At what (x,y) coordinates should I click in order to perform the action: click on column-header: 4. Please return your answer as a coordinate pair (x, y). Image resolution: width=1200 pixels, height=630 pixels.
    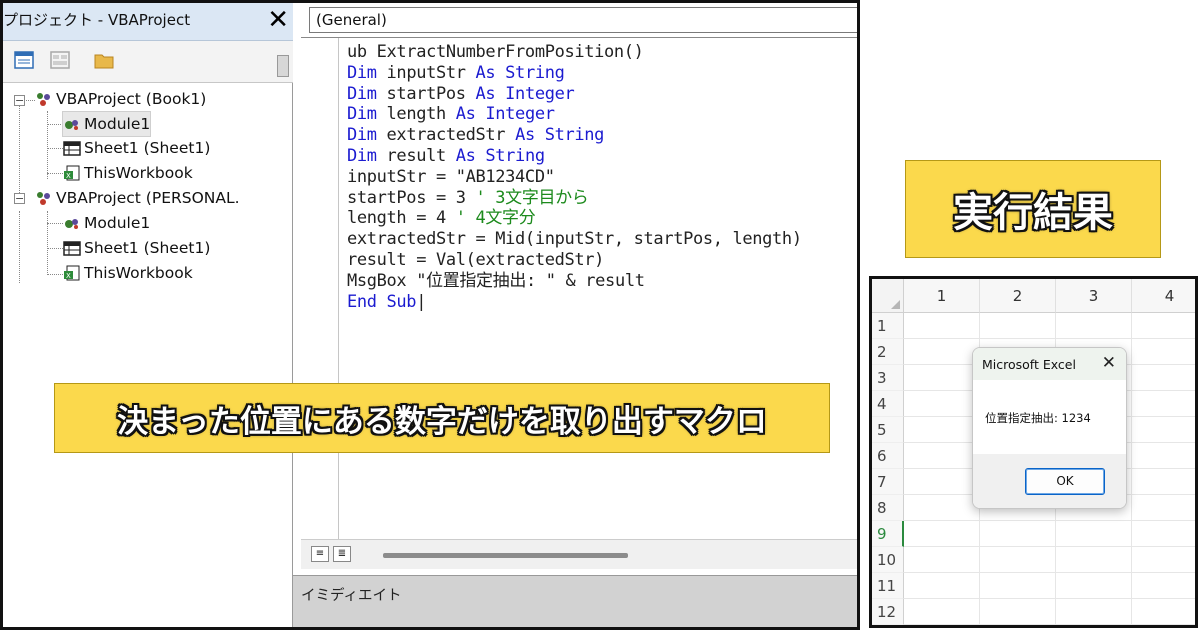
    Looking at the image, I should click on (1163, 296).